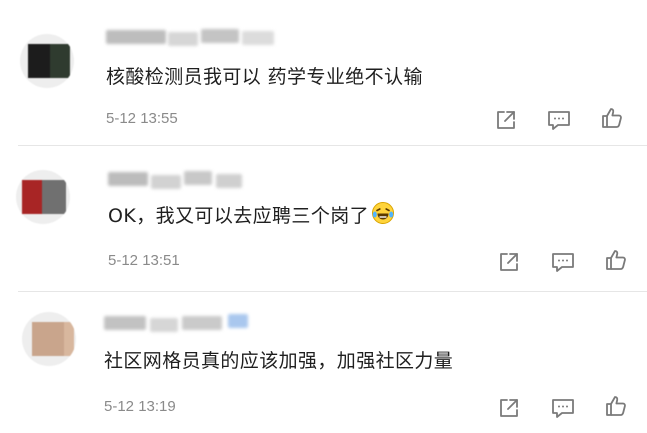 This screenshot has width=647, height=433. I want to click on comment-timestamp: 5-12 13:19, so click(140, 406).